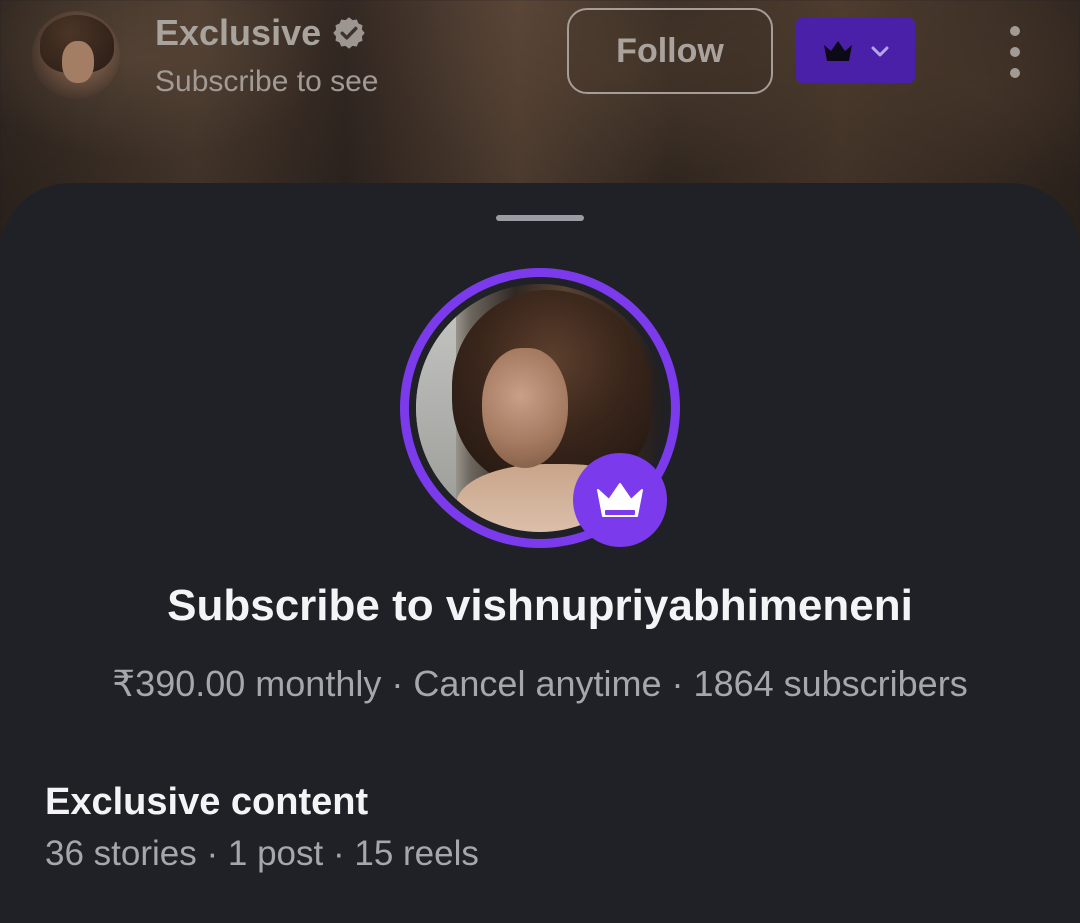 This screenshot has height=923, width=1080. Describe the element at coordinates (540, 605) in the screenshot. I see `subscribe-title: Subscribe to vishnupriyabhimeneni` at that location.